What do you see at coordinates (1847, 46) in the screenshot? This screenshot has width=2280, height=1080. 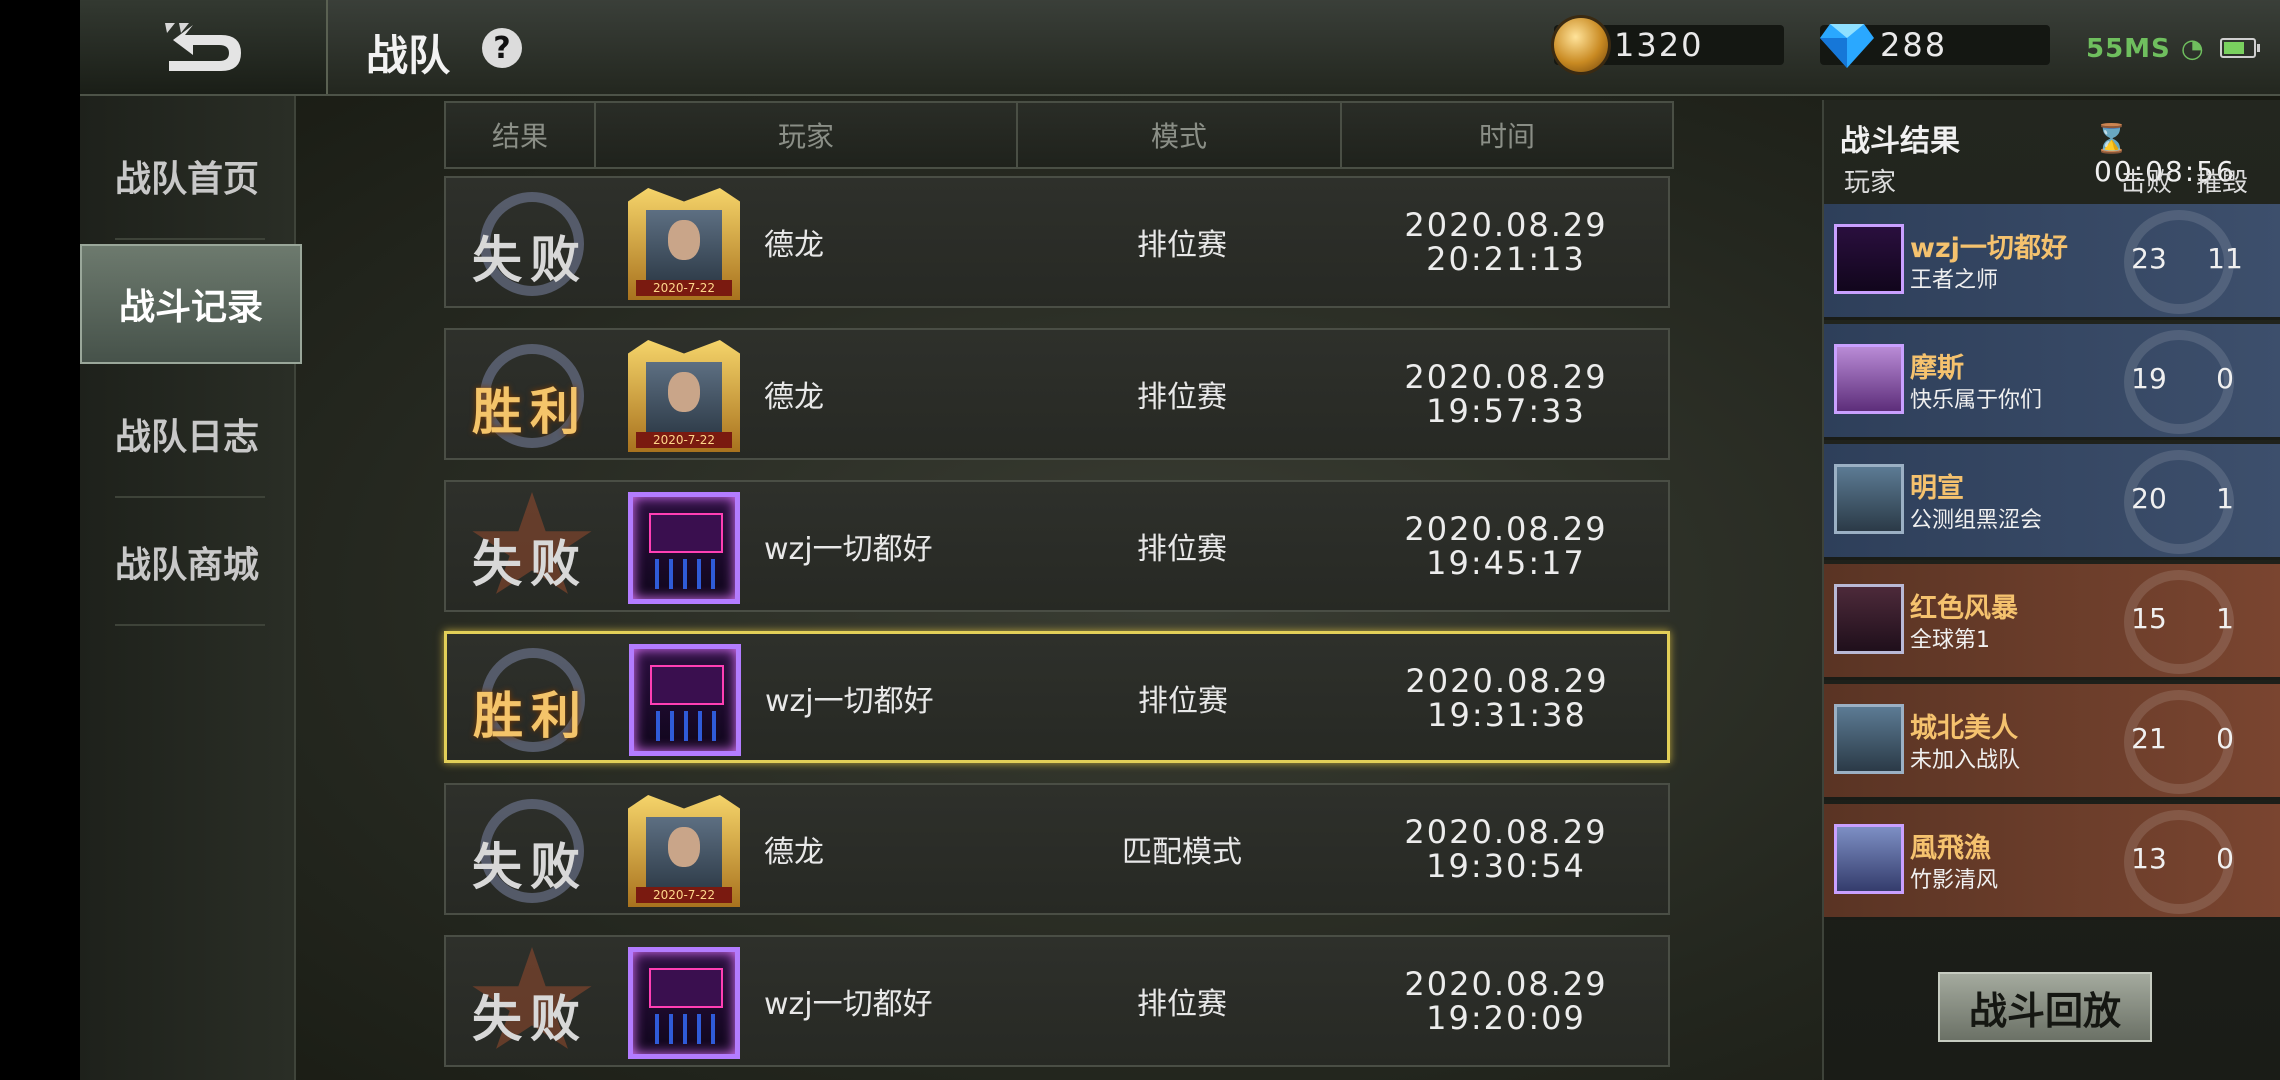 I see `diamond-icon` at bounding box center [1847, 46].